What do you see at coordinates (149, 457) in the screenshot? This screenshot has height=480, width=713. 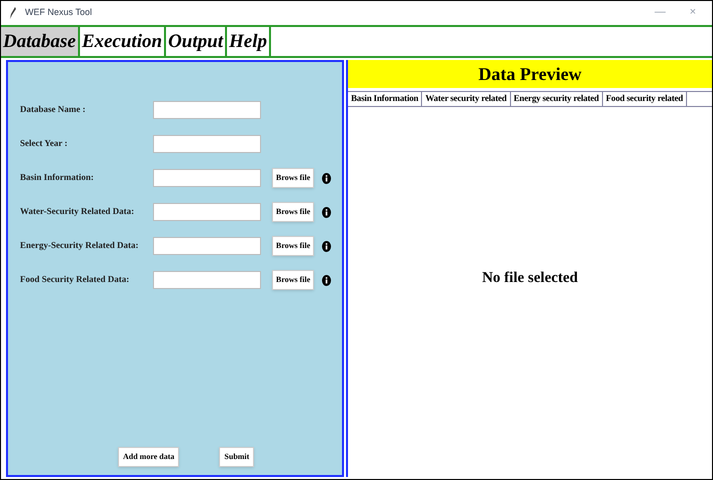 I see `add-data-button: Add more data` at bounding box center [149, 457].